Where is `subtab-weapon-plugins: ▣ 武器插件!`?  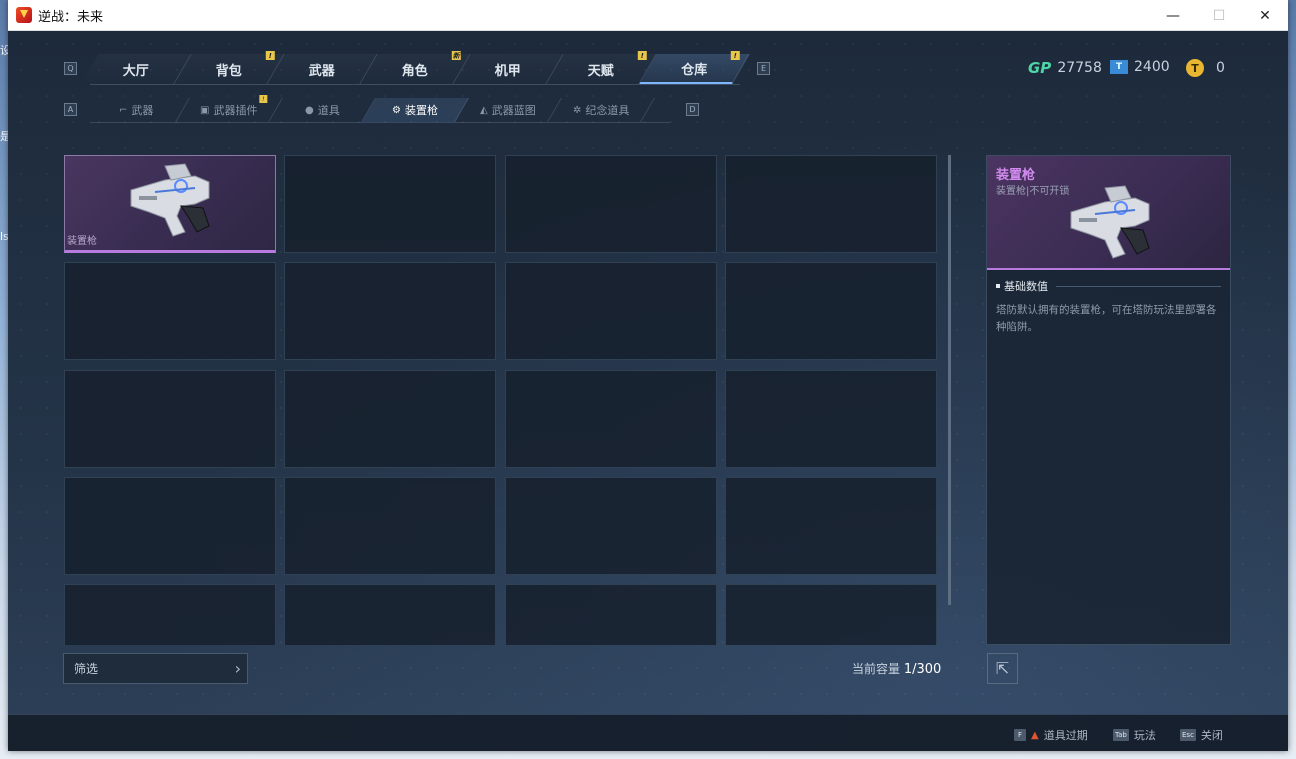
subtab-weapon-plugins: ▣ 武器插件! is located at coordinates (229, 108).